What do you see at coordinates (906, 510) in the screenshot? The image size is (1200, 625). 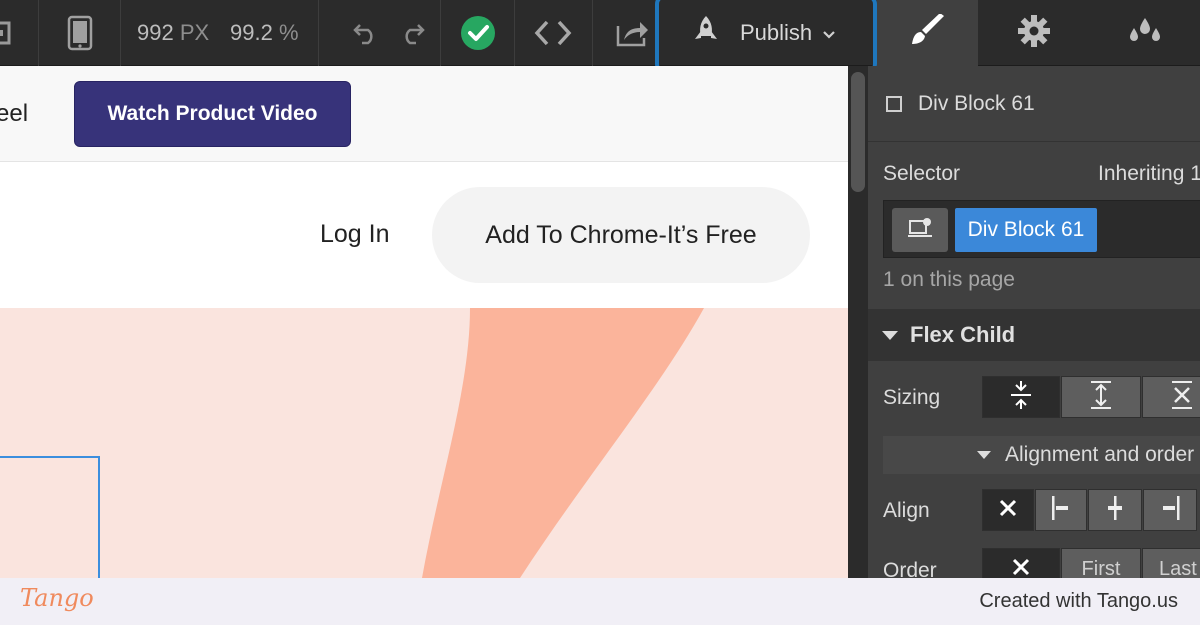 I see `align-label: Align` at bounding box center [906, 510].